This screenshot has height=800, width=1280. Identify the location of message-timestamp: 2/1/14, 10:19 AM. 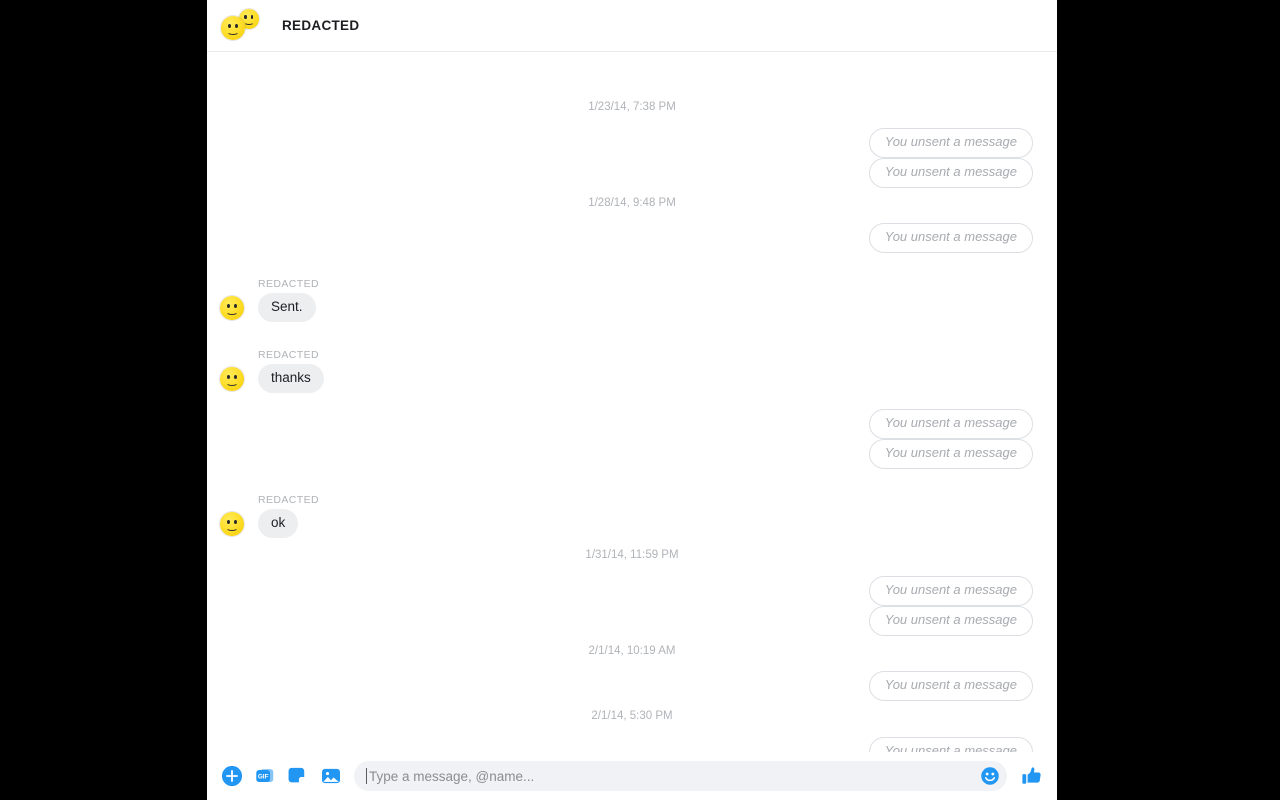
(632, 651).